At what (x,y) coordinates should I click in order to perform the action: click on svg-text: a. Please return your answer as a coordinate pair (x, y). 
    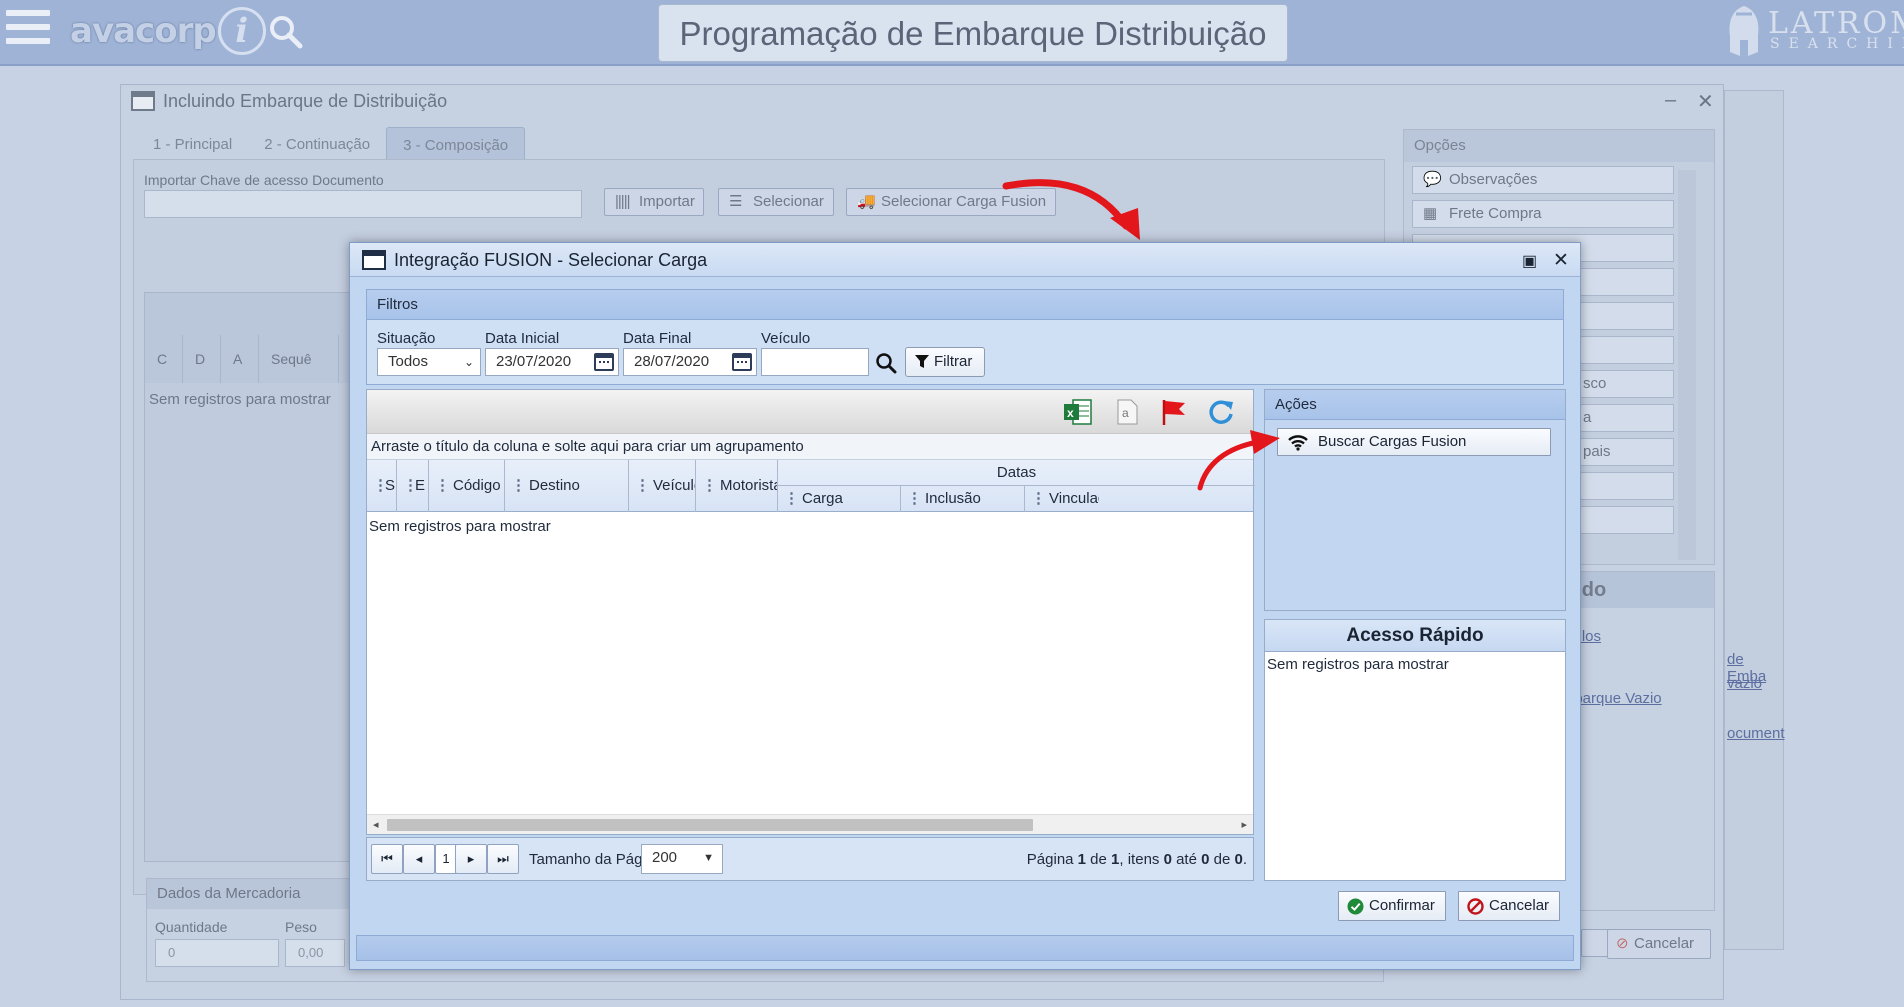
    Looking at the image, I should click on (1125, 413).